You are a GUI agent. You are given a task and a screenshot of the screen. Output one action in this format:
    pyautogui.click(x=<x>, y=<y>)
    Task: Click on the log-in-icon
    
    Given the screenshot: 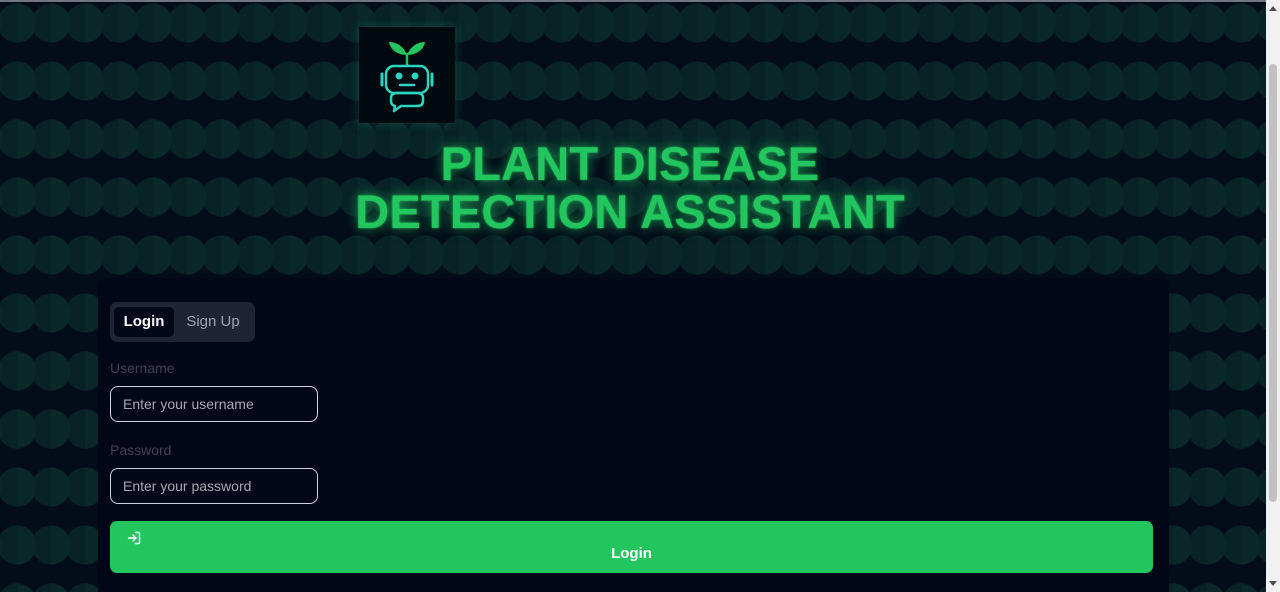 What is the action you would take?
    pyautogui.click(x=134, y=538)
    